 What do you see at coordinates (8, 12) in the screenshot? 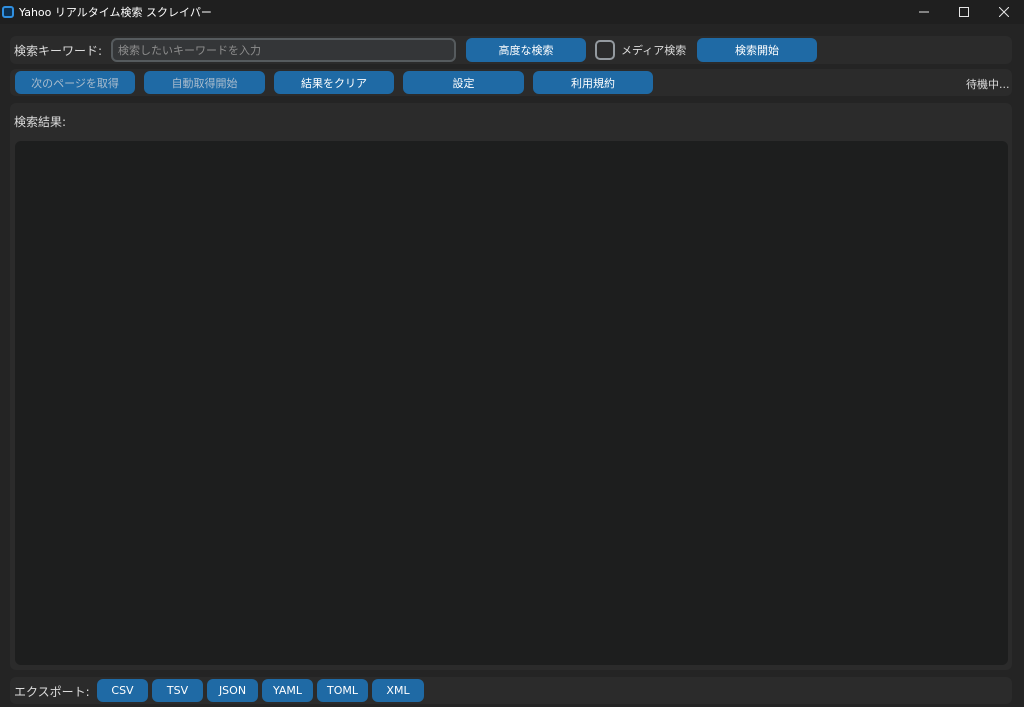
I see `app-window-icon` at bounding box center [8, 12].